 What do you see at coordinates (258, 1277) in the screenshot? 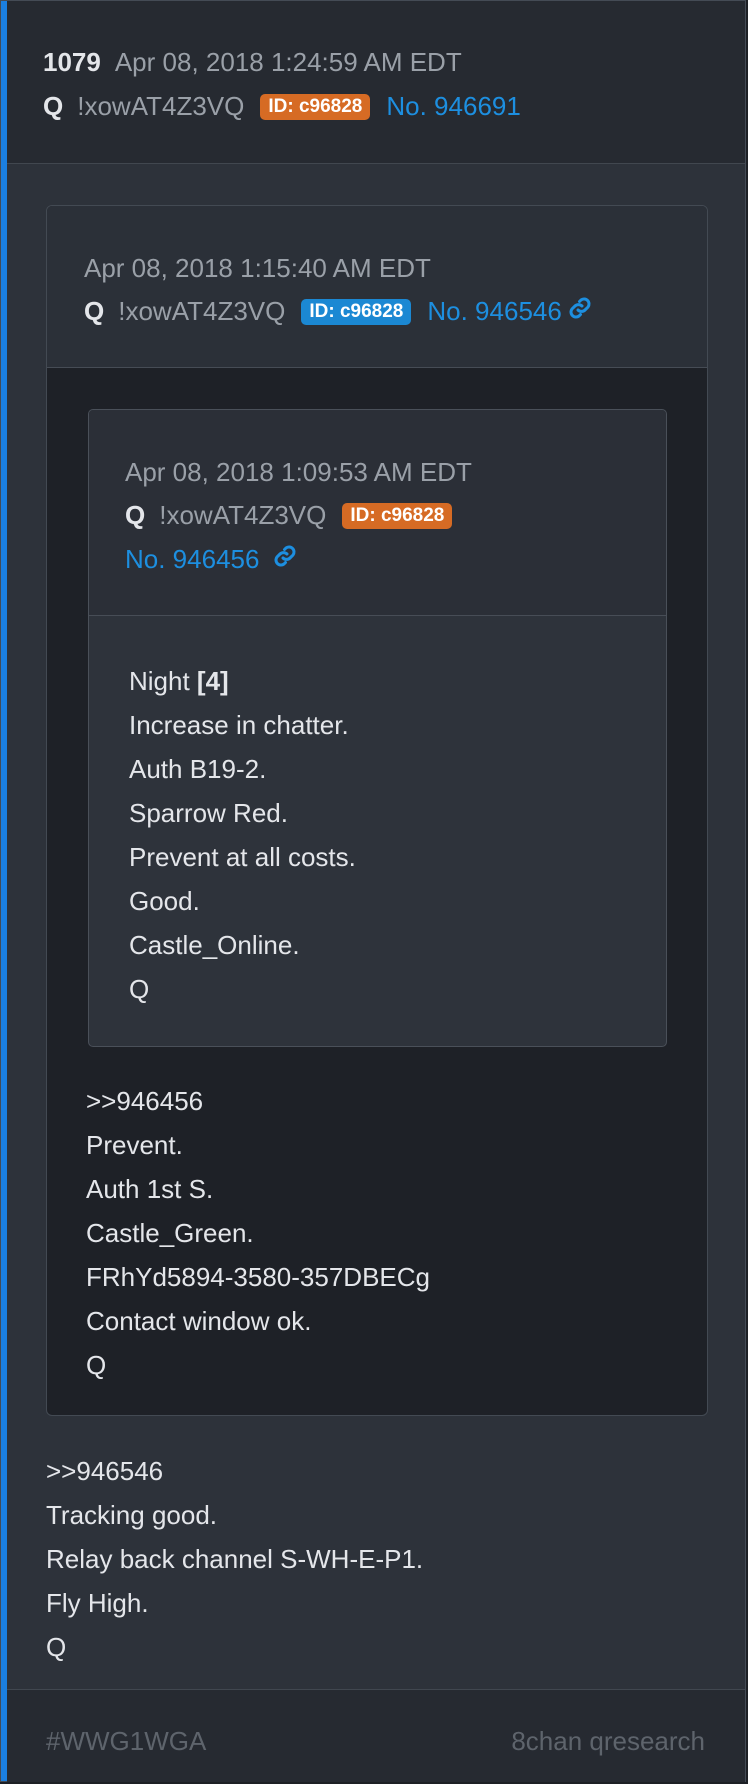
I see `body-line: FRhYd5894-3580-357DBECg` at bounding box center [258, 1277].